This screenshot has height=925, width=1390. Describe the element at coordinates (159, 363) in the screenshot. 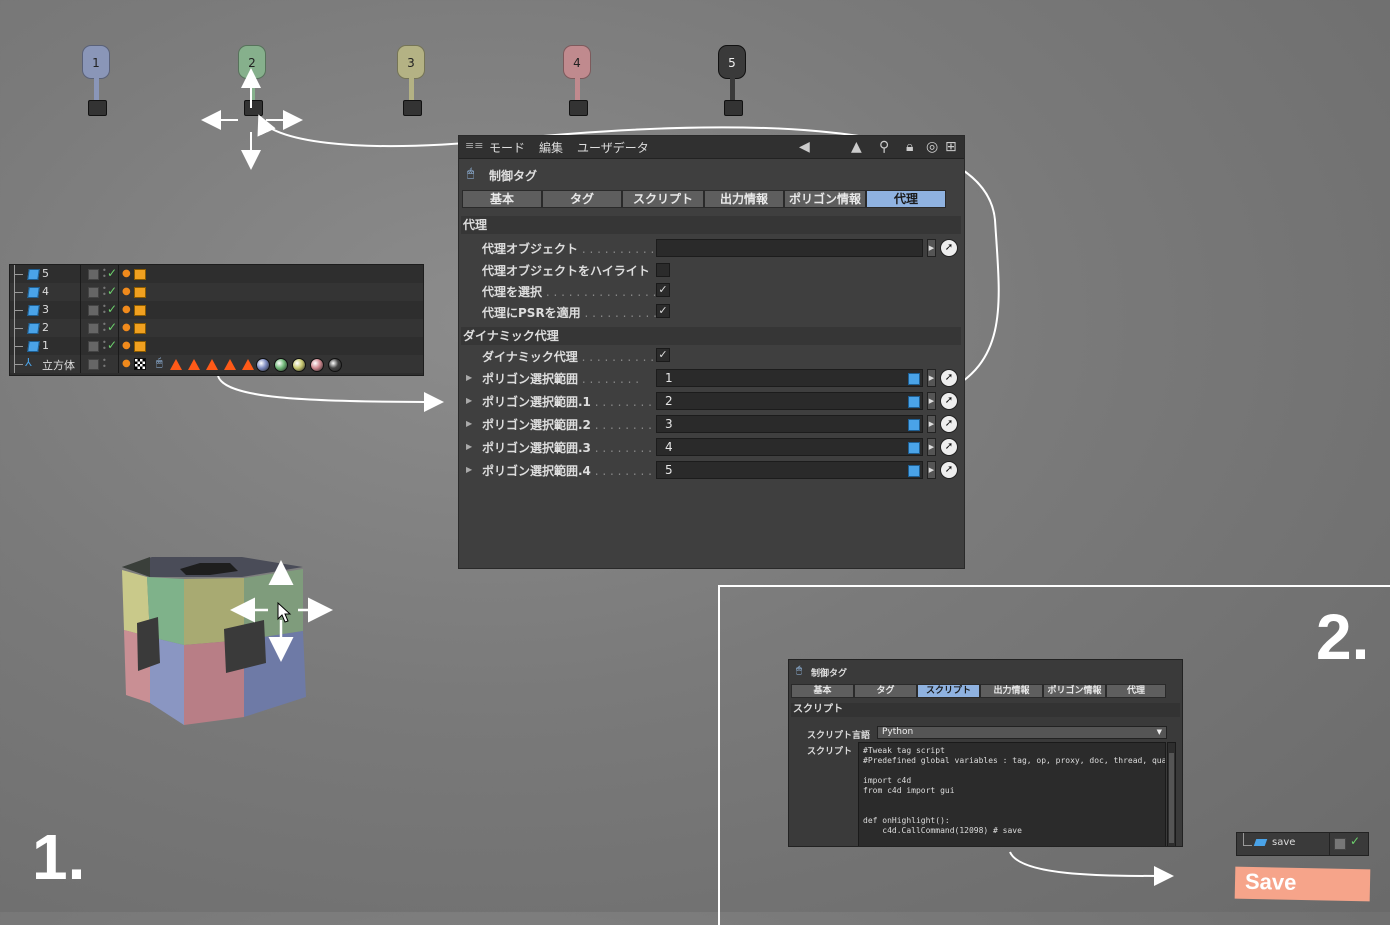

I see `control-tag-icon: 🖱︎` at that location.